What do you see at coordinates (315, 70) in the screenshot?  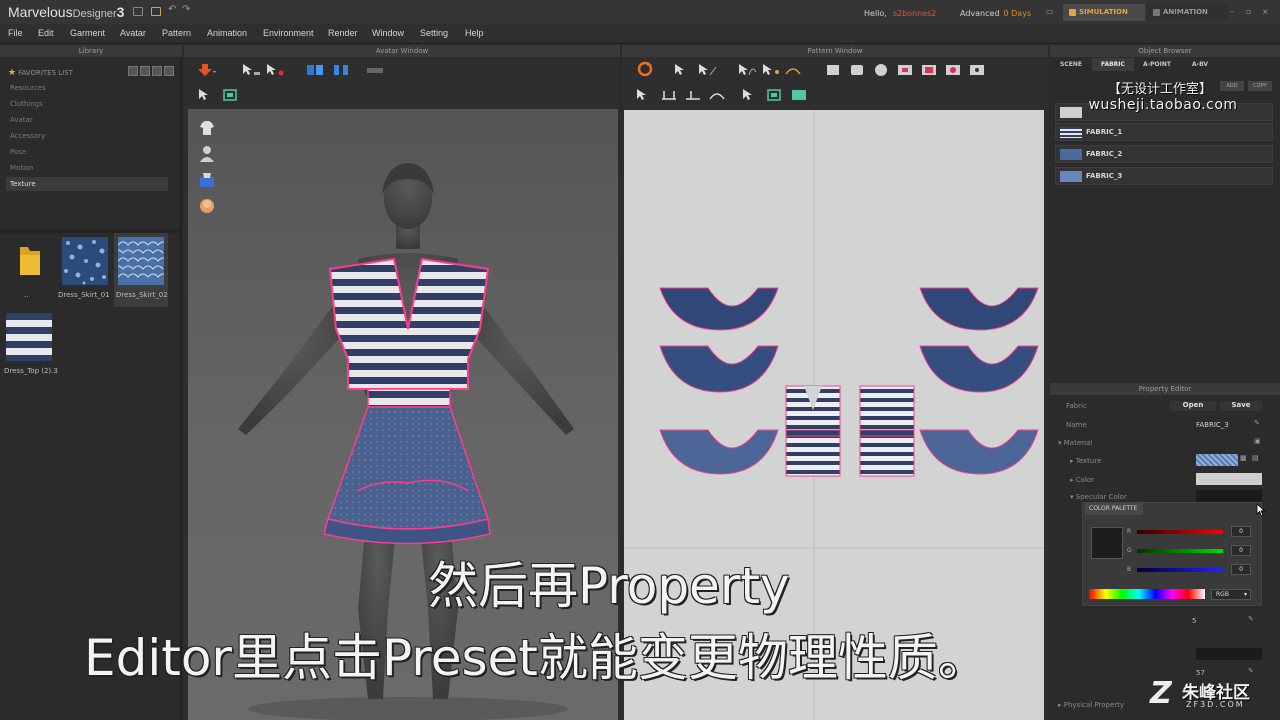 I see `fold-icon` at bounding box center [315, 70].